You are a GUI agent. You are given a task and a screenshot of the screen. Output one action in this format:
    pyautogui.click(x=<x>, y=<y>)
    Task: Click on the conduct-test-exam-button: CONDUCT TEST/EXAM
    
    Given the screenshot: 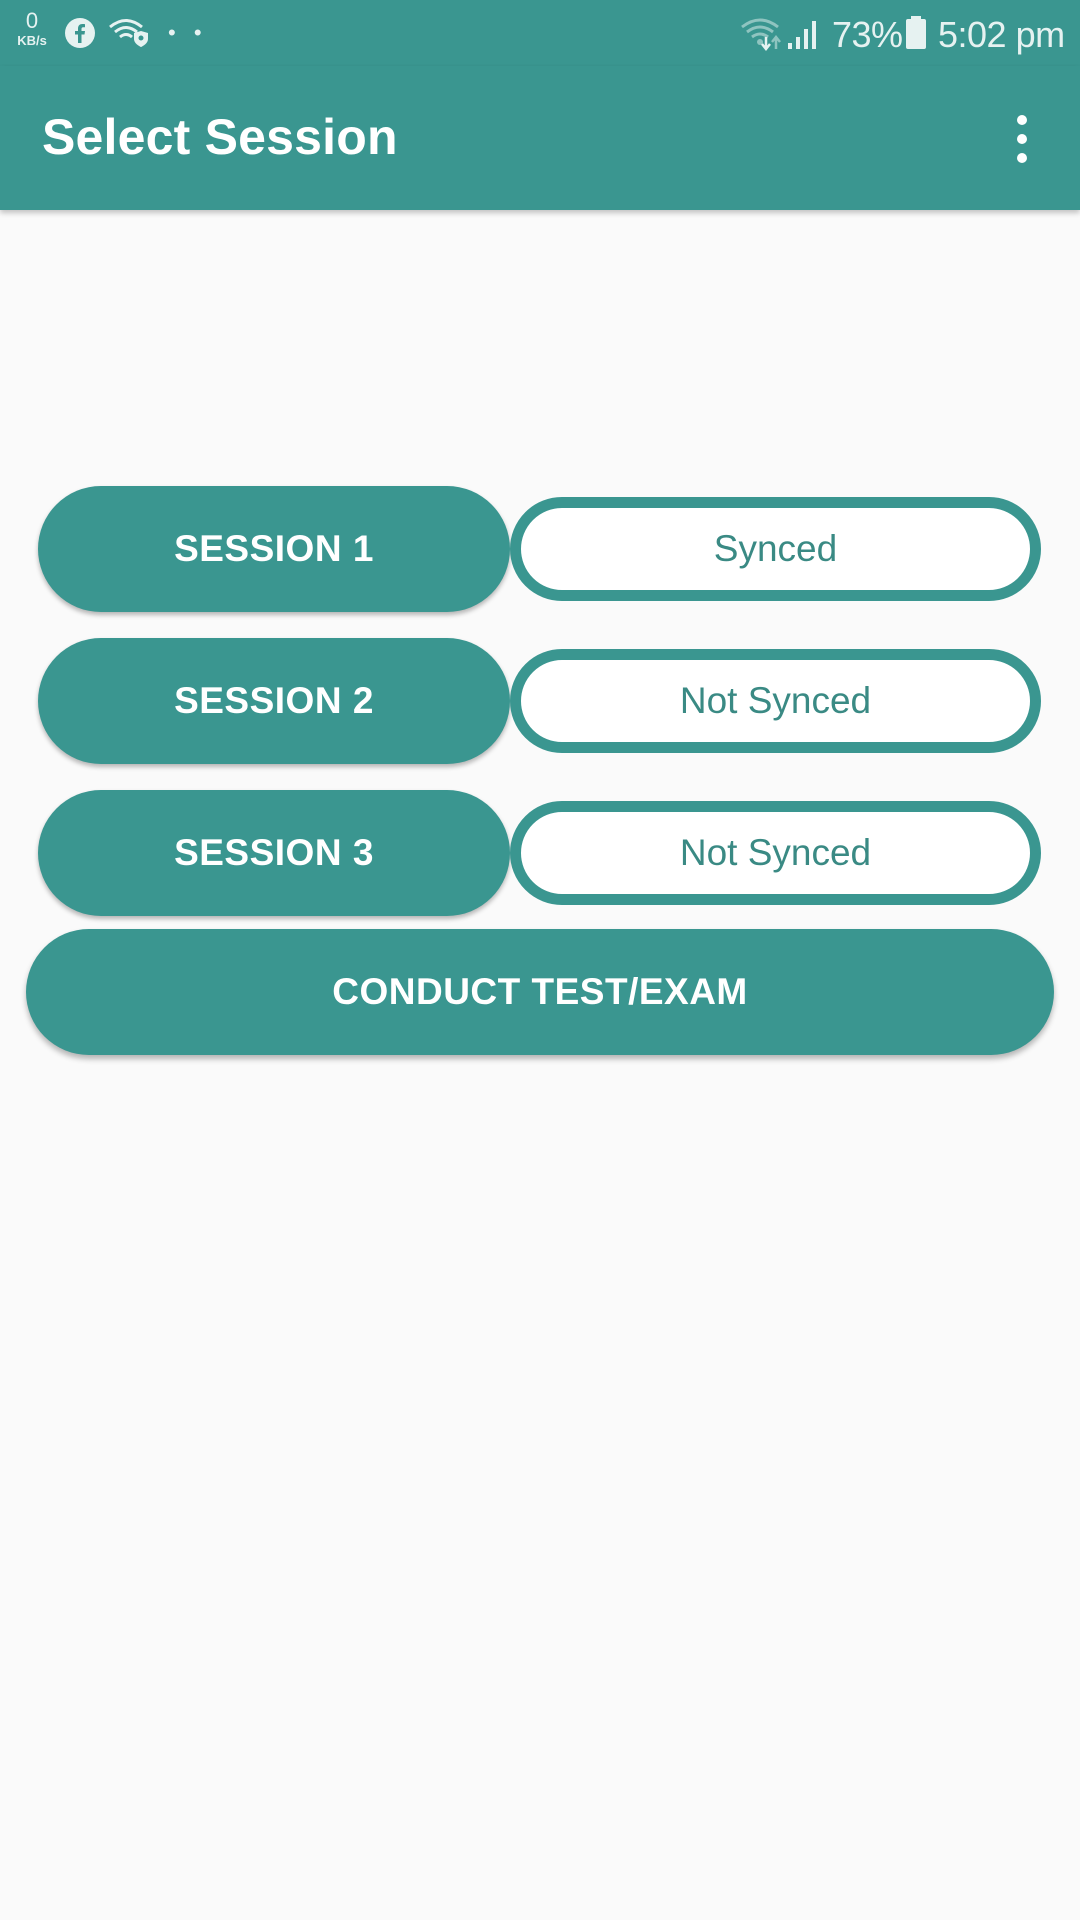 What is the action you would take?
    pyautogui.click(x=540, y=992)
    